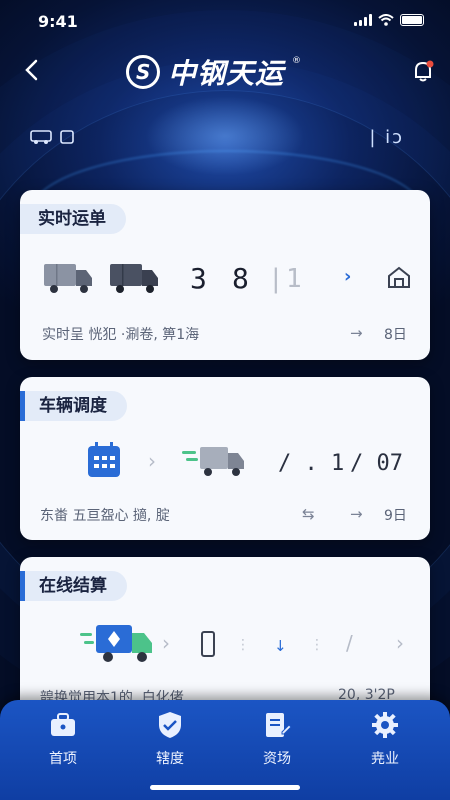 Image resolution: width=450 pixels, height=800 pixels. I want to click on sub-toolbar-left, so click(52, 137).